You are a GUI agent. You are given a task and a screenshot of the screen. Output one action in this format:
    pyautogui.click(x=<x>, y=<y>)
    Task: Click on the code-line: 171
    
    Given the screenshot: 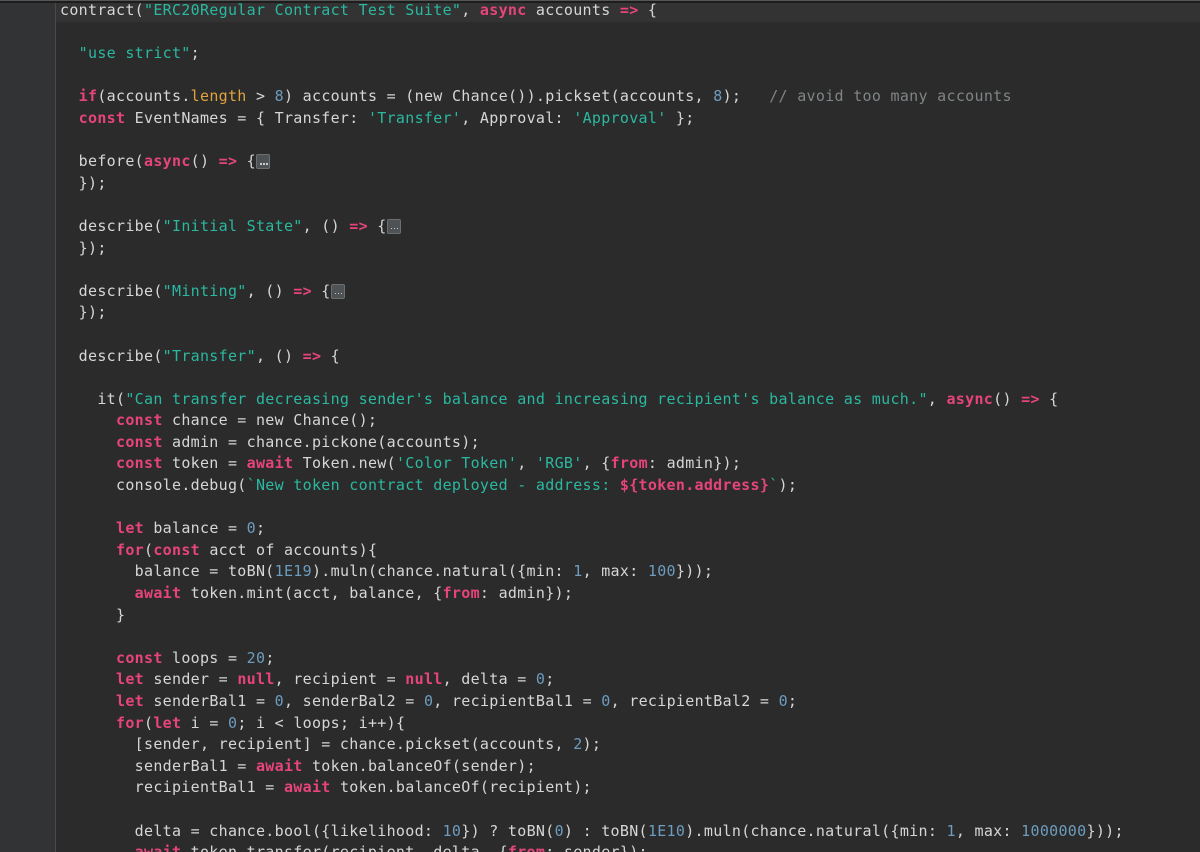 What is the action you would take?
    pyautogui.click(x=600, y=810)
    